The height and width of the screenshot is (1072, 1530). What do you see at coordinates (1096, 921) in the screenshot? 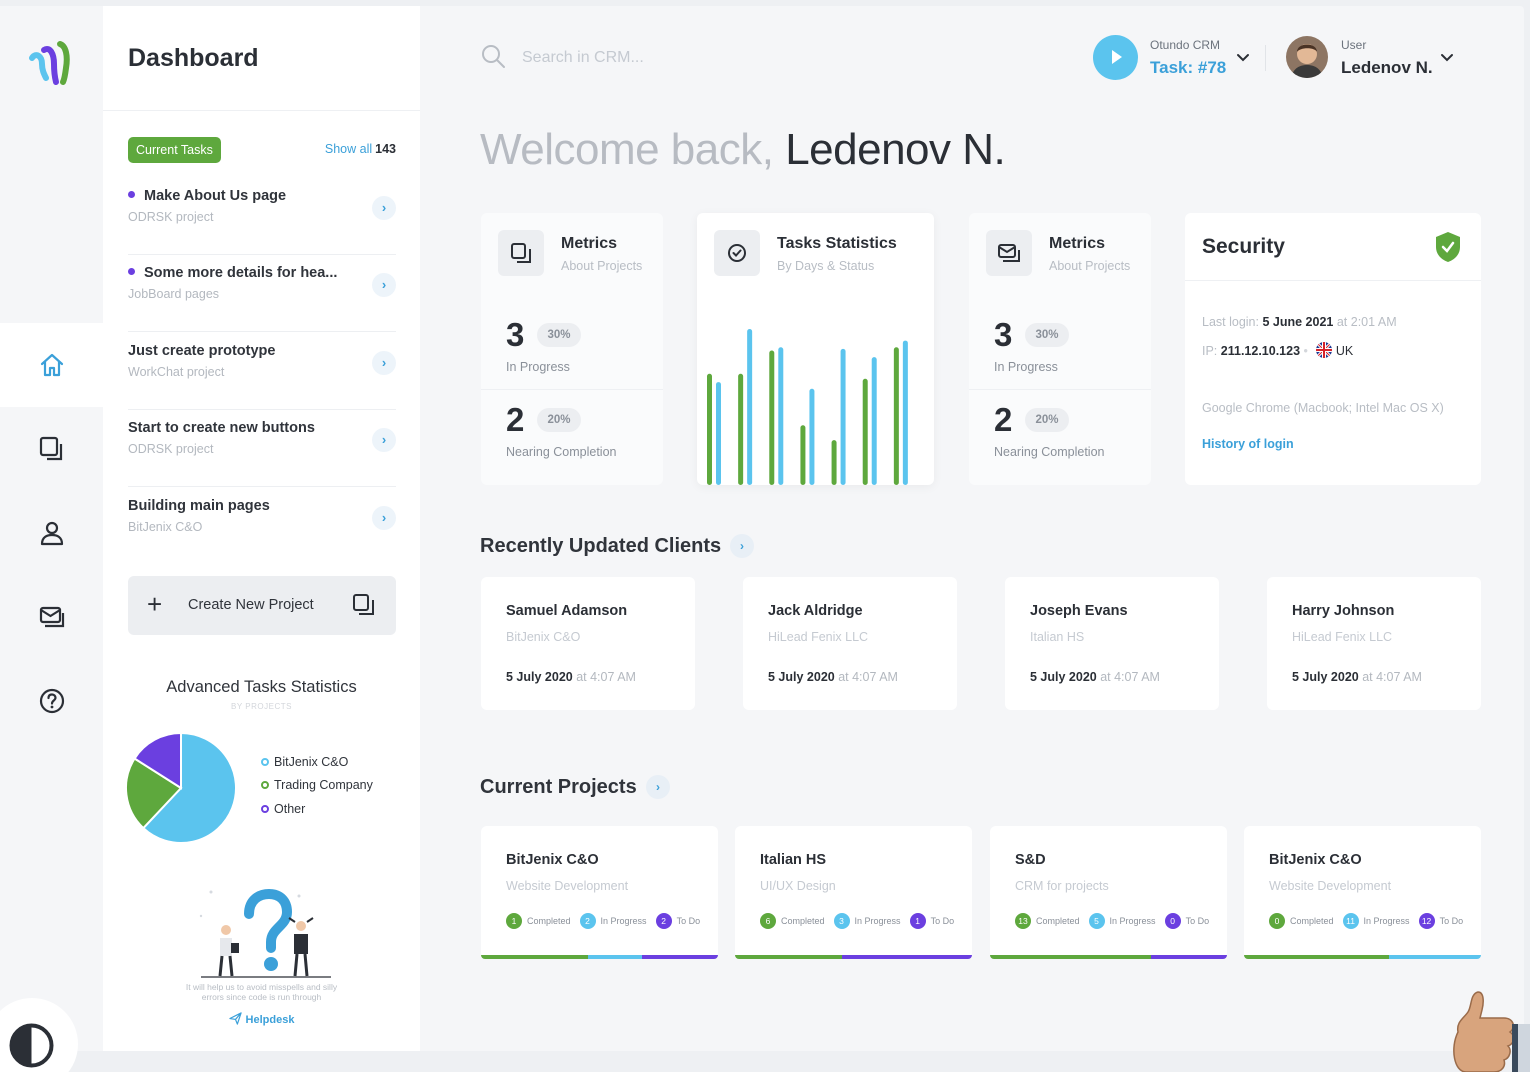
I see `in-progress-count: 5` at bounding box center [1096, 921].